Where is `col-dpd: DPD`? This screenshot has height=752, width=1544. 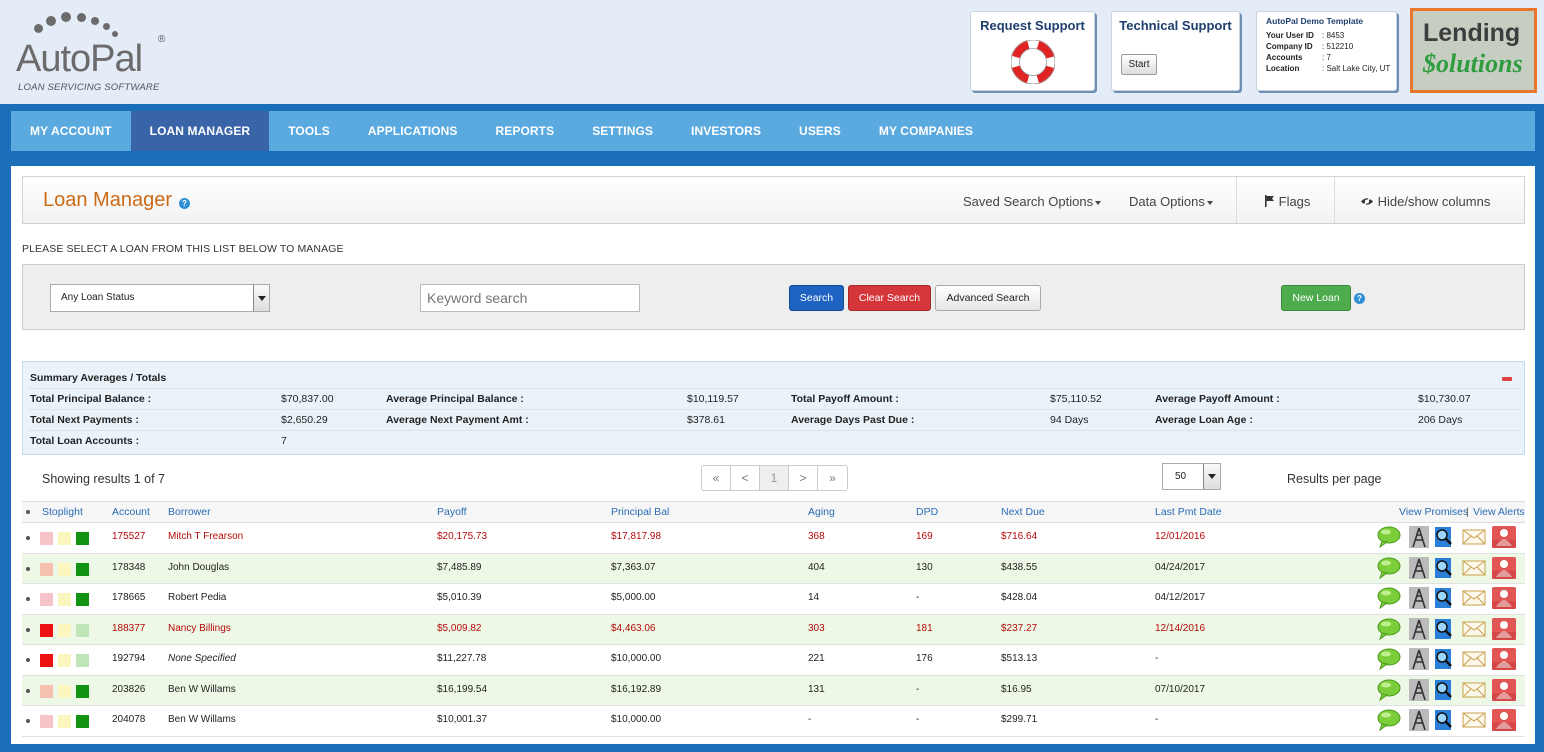 col-dpd: DPD is located at coordinates (927, 512).